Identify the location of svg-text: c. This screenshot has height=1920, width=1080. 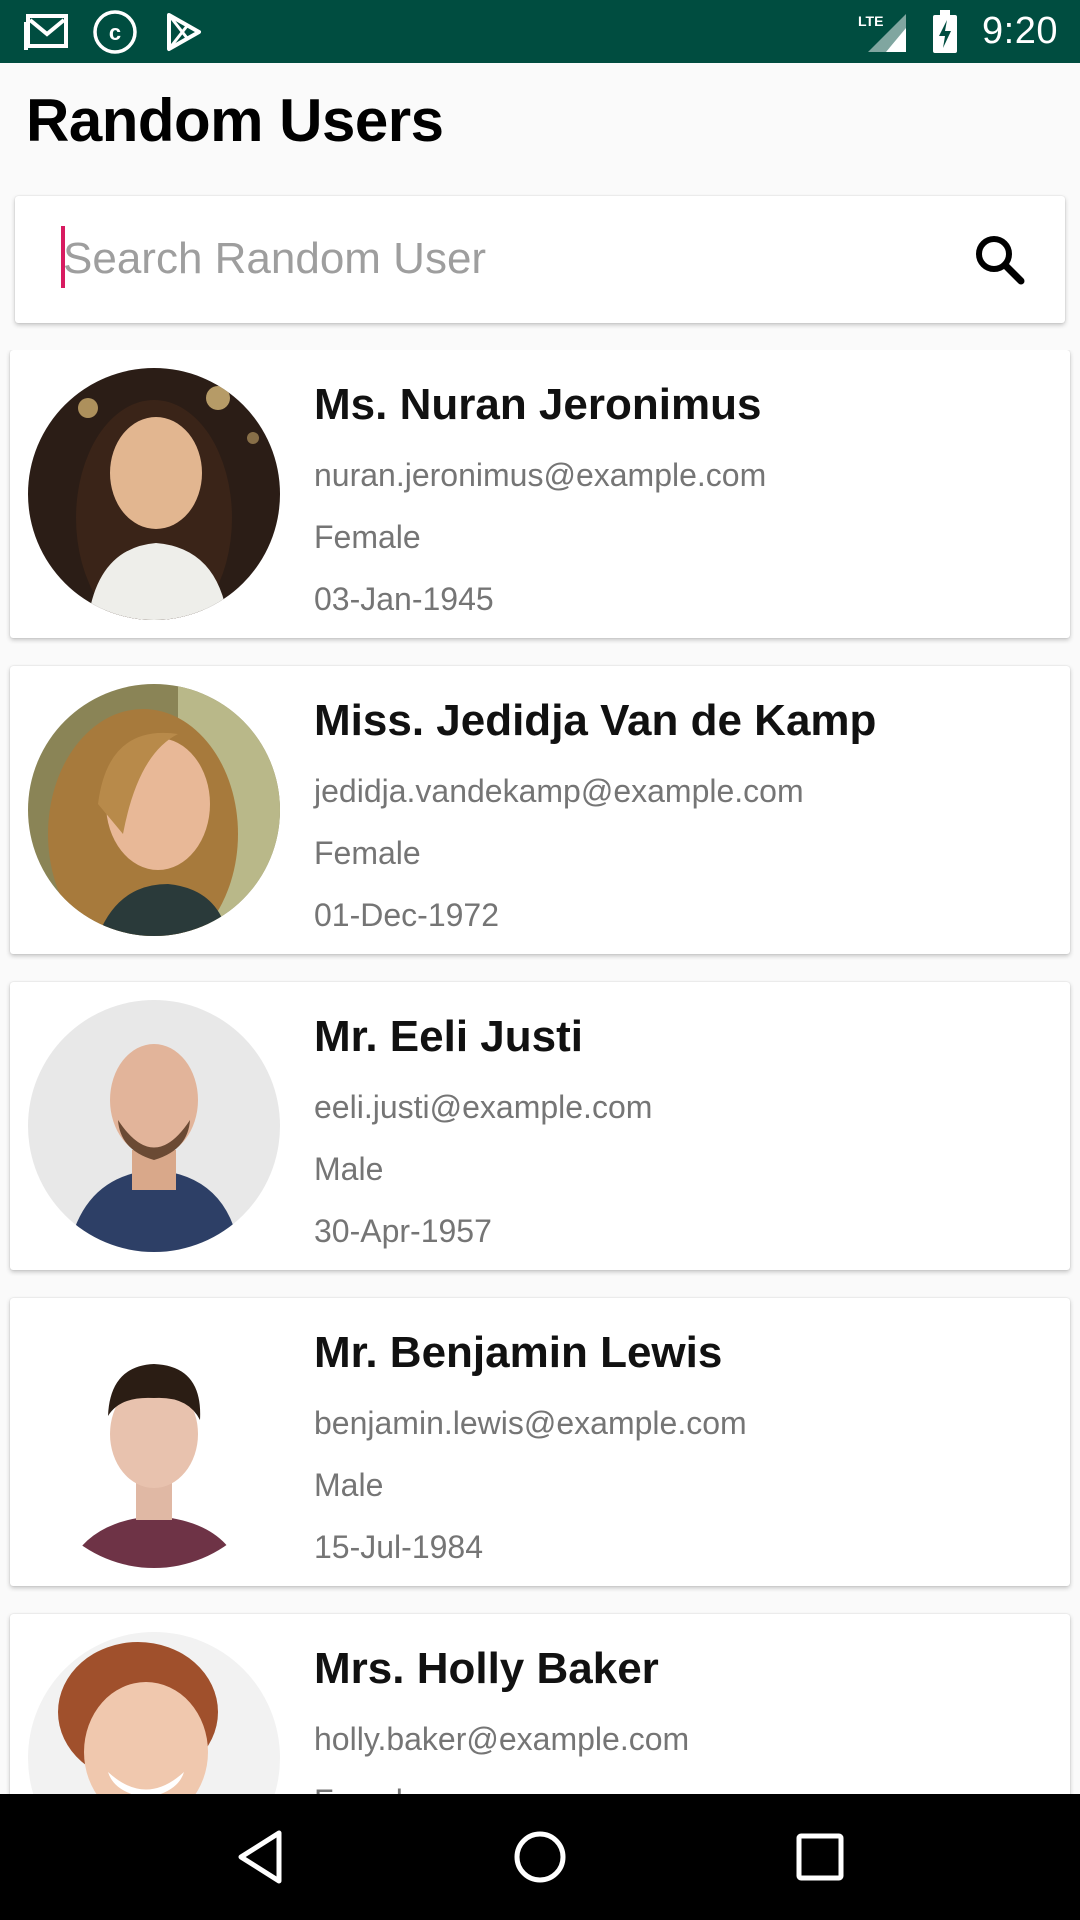
(115, 32).